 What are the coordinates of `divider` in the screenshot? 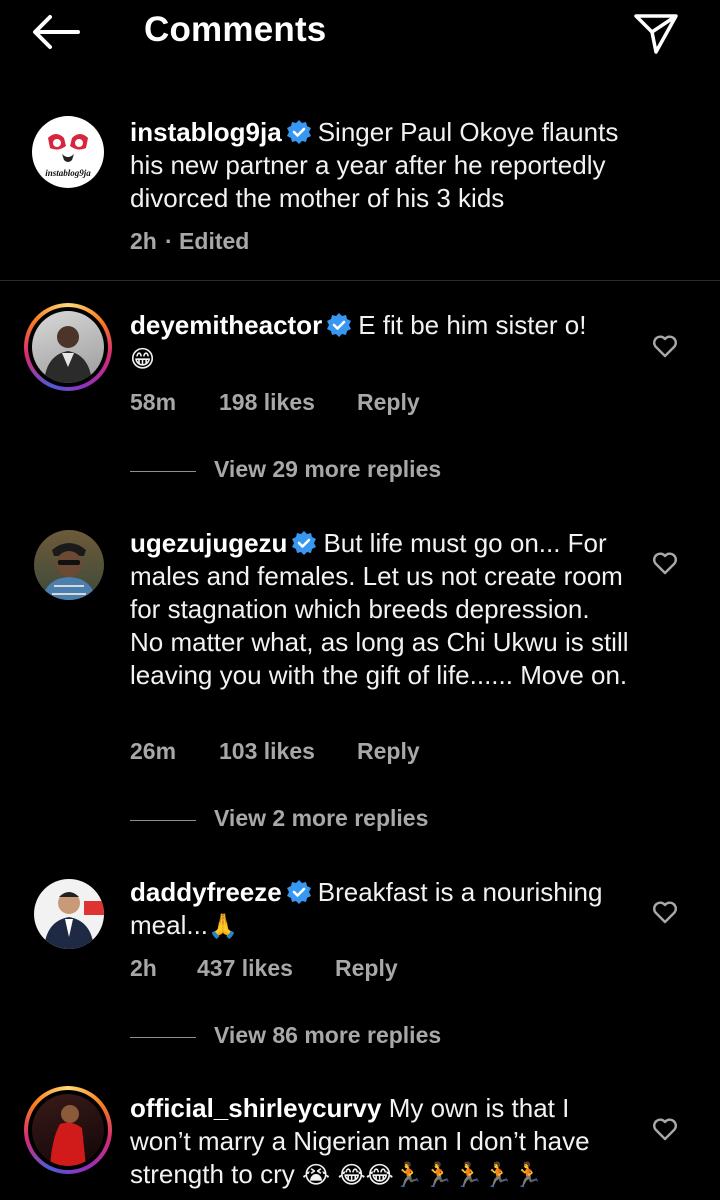 It's located at (360, 280).